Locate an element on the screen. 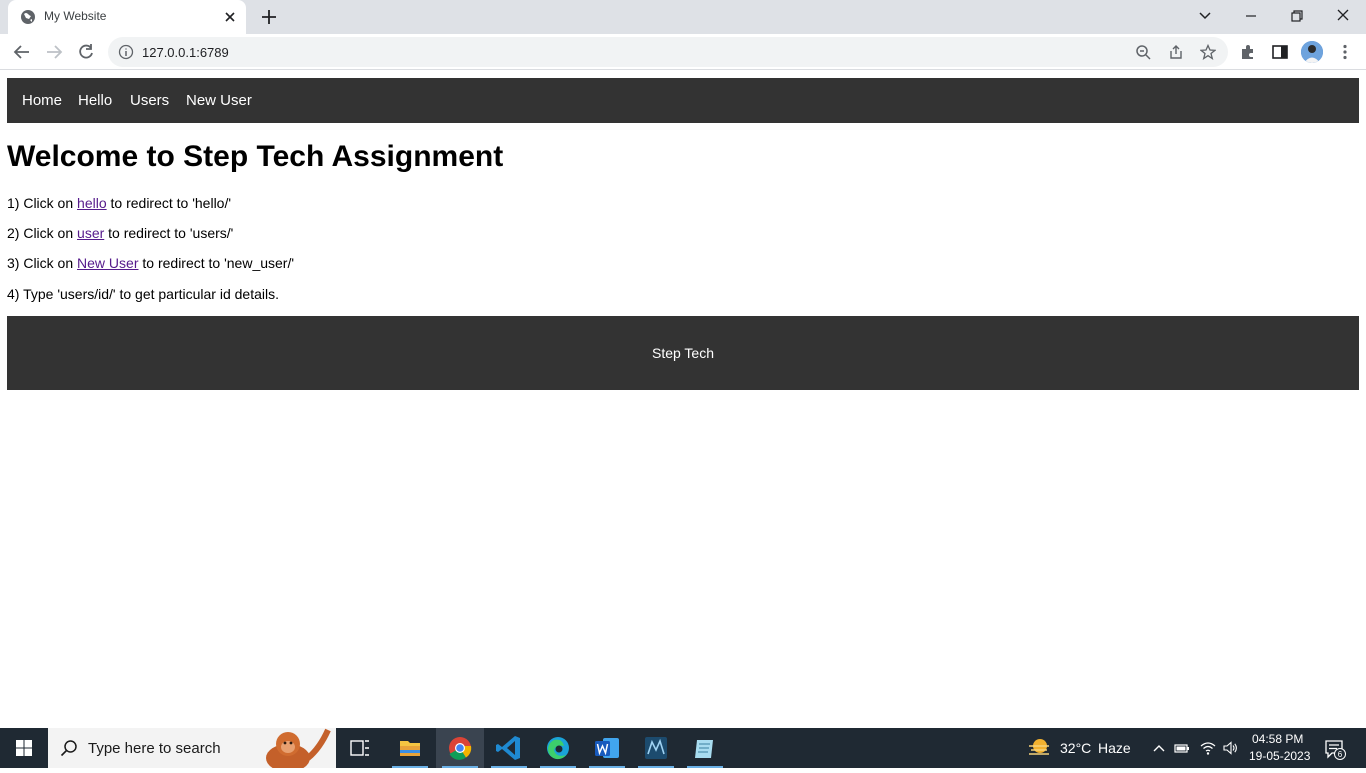 The height and width of the screenshot is (773, 1366). taskbar-word is located at coordinates (607, 748).